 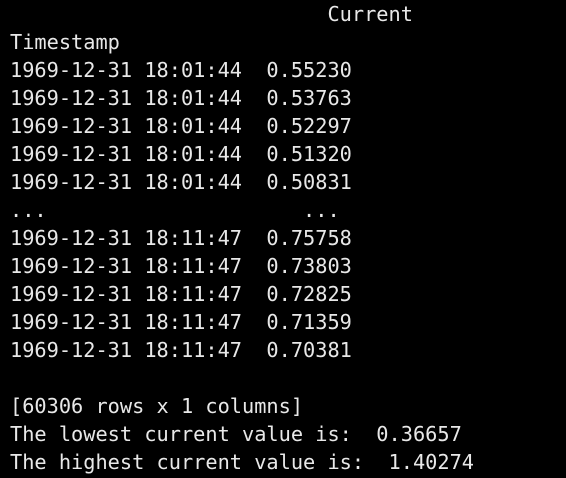 What do you see at coordinates (181, 70) in the screenshot?
I see `data-row: 1969-12-31 18:01:44 0.55230` at bounding box center [181, 70].